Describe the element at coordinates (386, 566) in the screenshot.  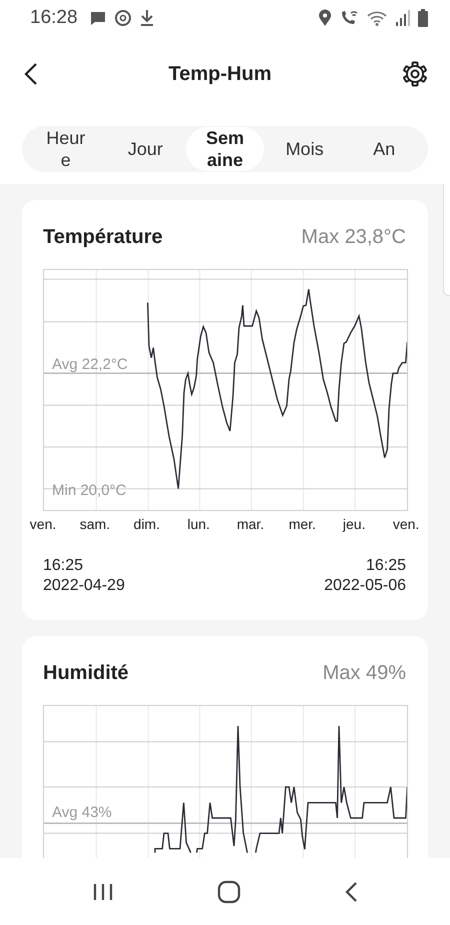
I see `end-time: 16:25` at that location.